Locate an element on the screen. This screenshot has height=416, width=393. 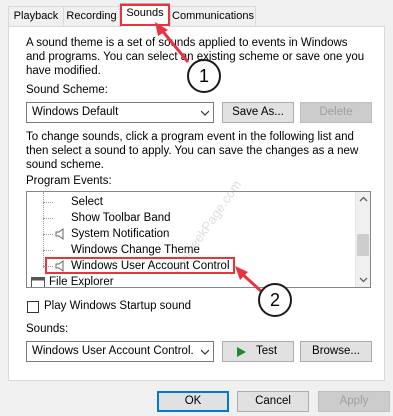
startup-sound-label: Play Windows Startup sound is located at coordinates (117, 306).